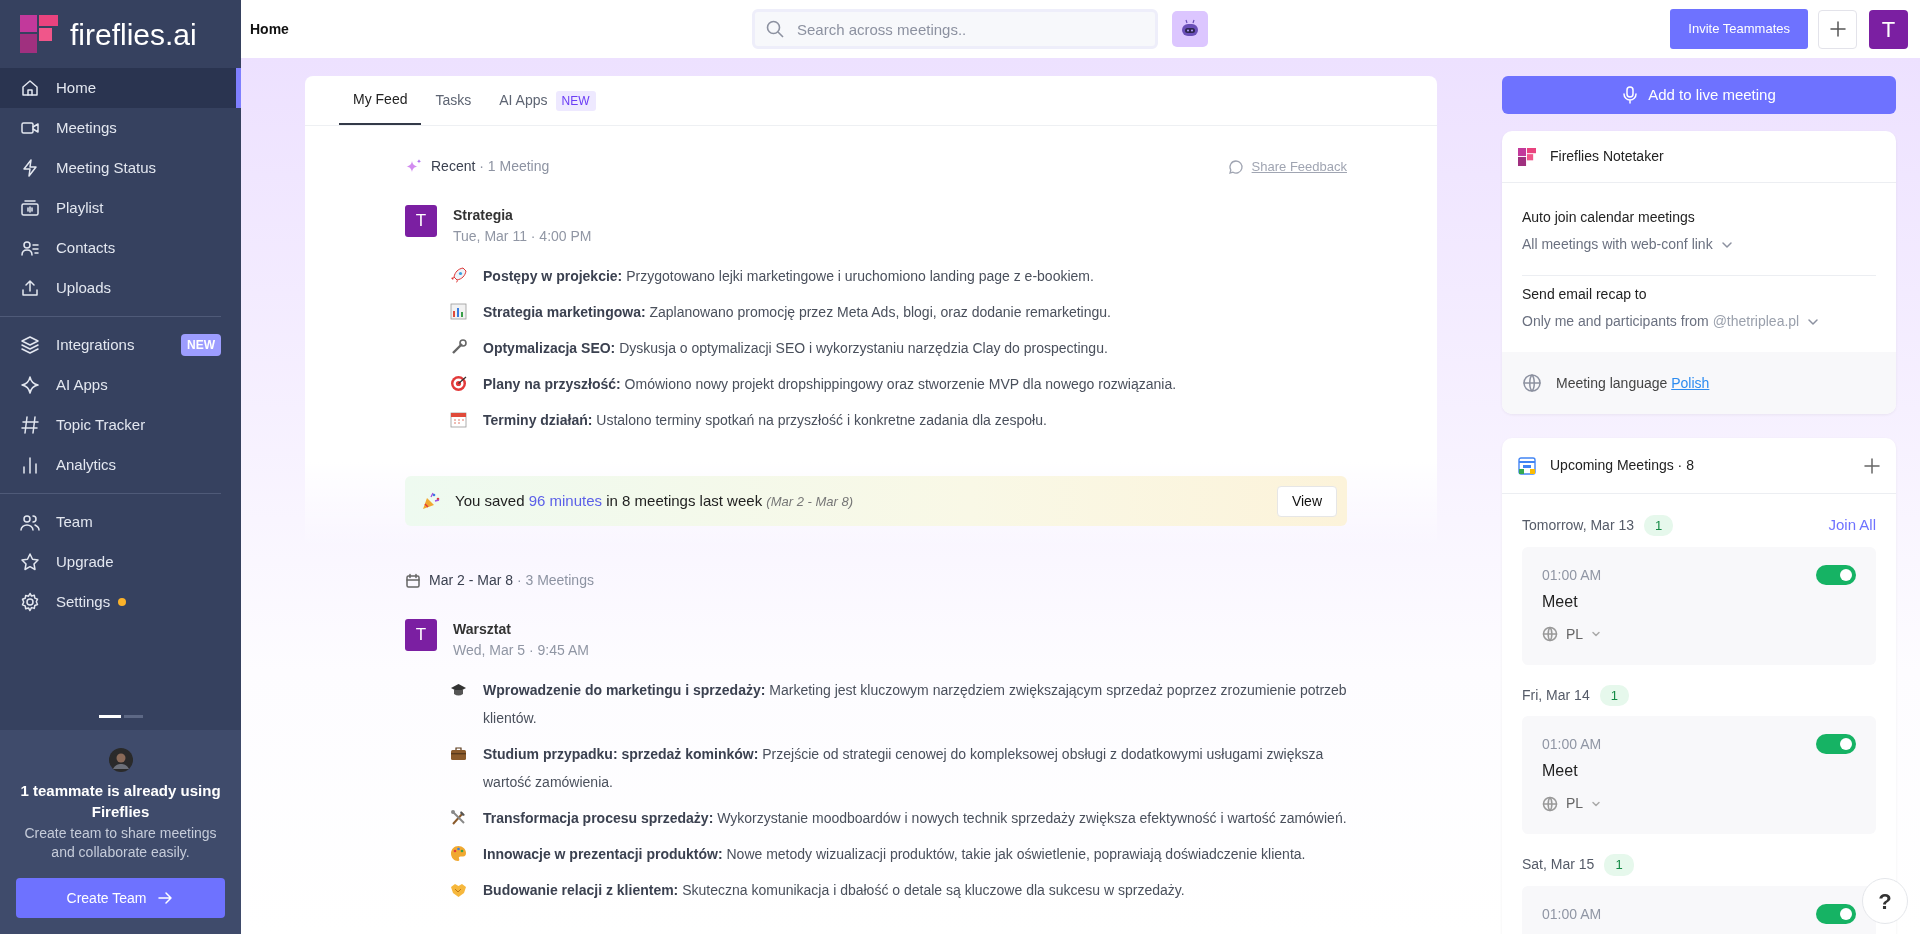 This screenshot has height=934, width=1920. Describe the element at coordinates (120, 760) in the screenshot. I see `avatar-icon` at that location.